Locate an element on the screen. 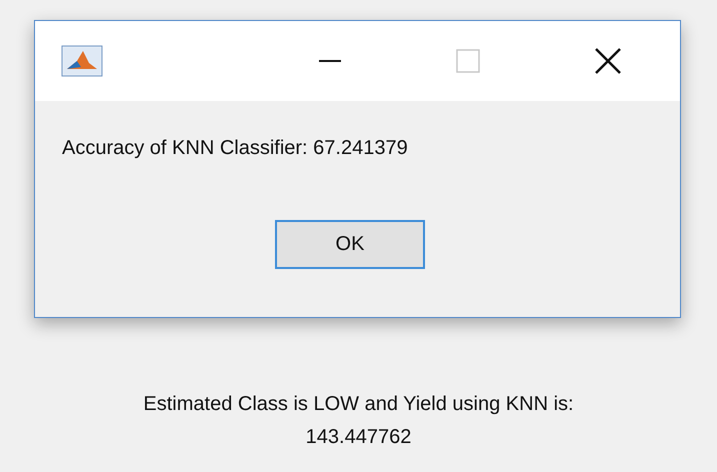 This screenshot has height=472, width=717. ok-button: OK is located at coordinates (350, 244).